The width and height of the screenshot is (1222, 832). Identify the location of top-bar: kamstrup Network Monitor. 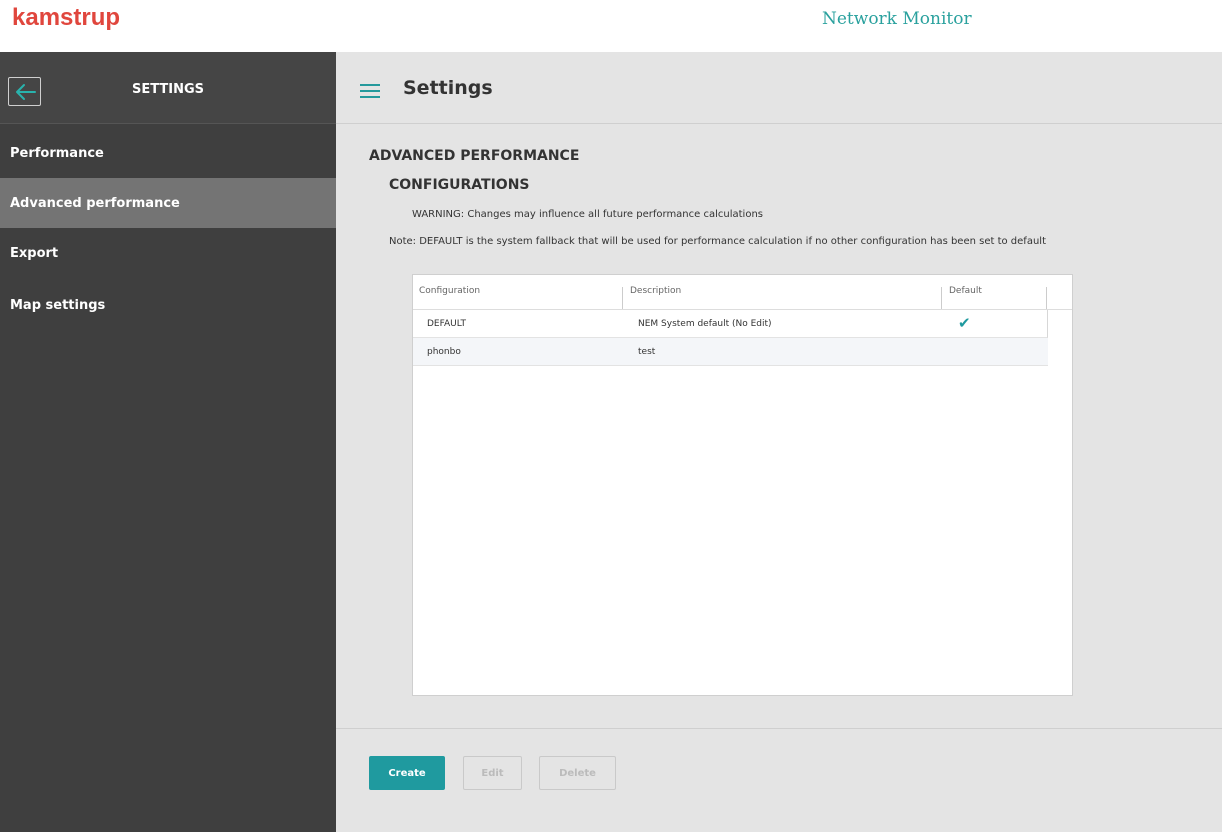
(611, 26).